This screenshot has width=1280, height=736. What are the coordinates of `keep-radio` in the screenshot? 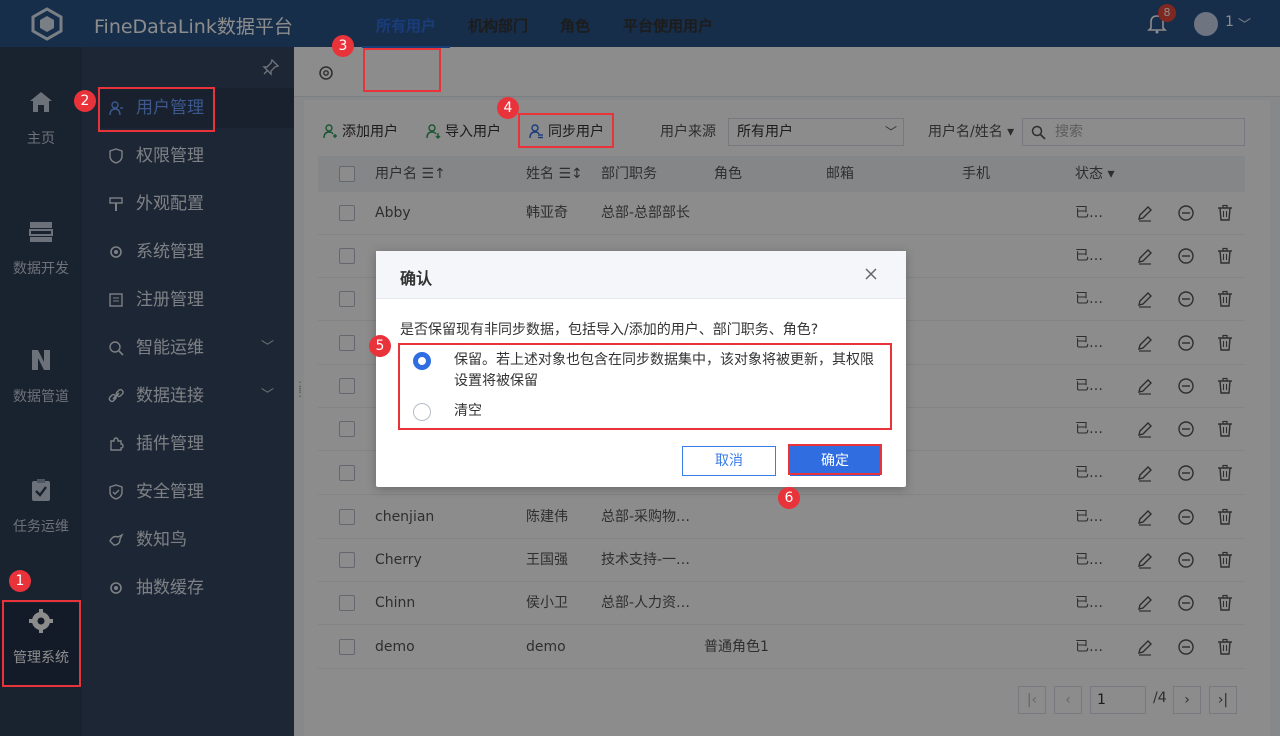 It's located at (422, 361).